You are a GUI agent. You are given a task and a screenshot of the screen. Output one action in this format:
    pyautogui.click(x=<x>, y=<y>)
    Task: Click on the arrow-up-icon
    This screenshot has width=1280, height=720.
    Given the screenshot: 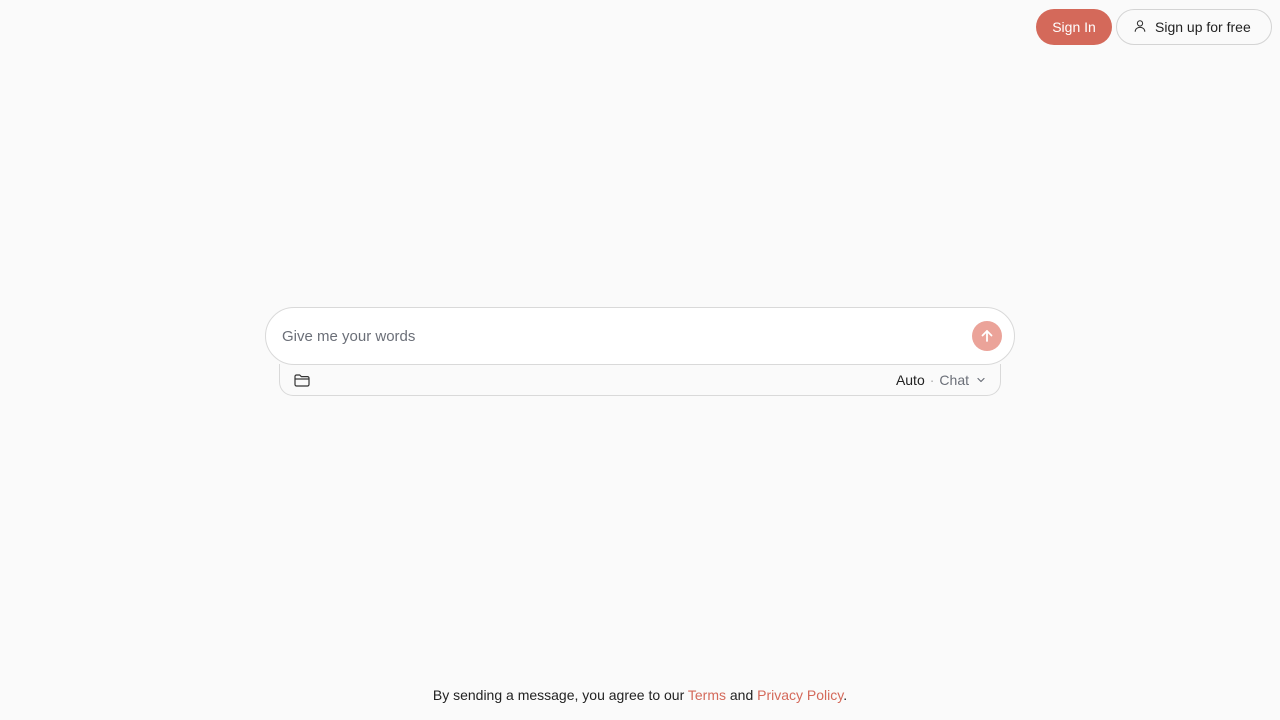 What is the action you would take?
    pyautogui.click(x=987, y=336)
    